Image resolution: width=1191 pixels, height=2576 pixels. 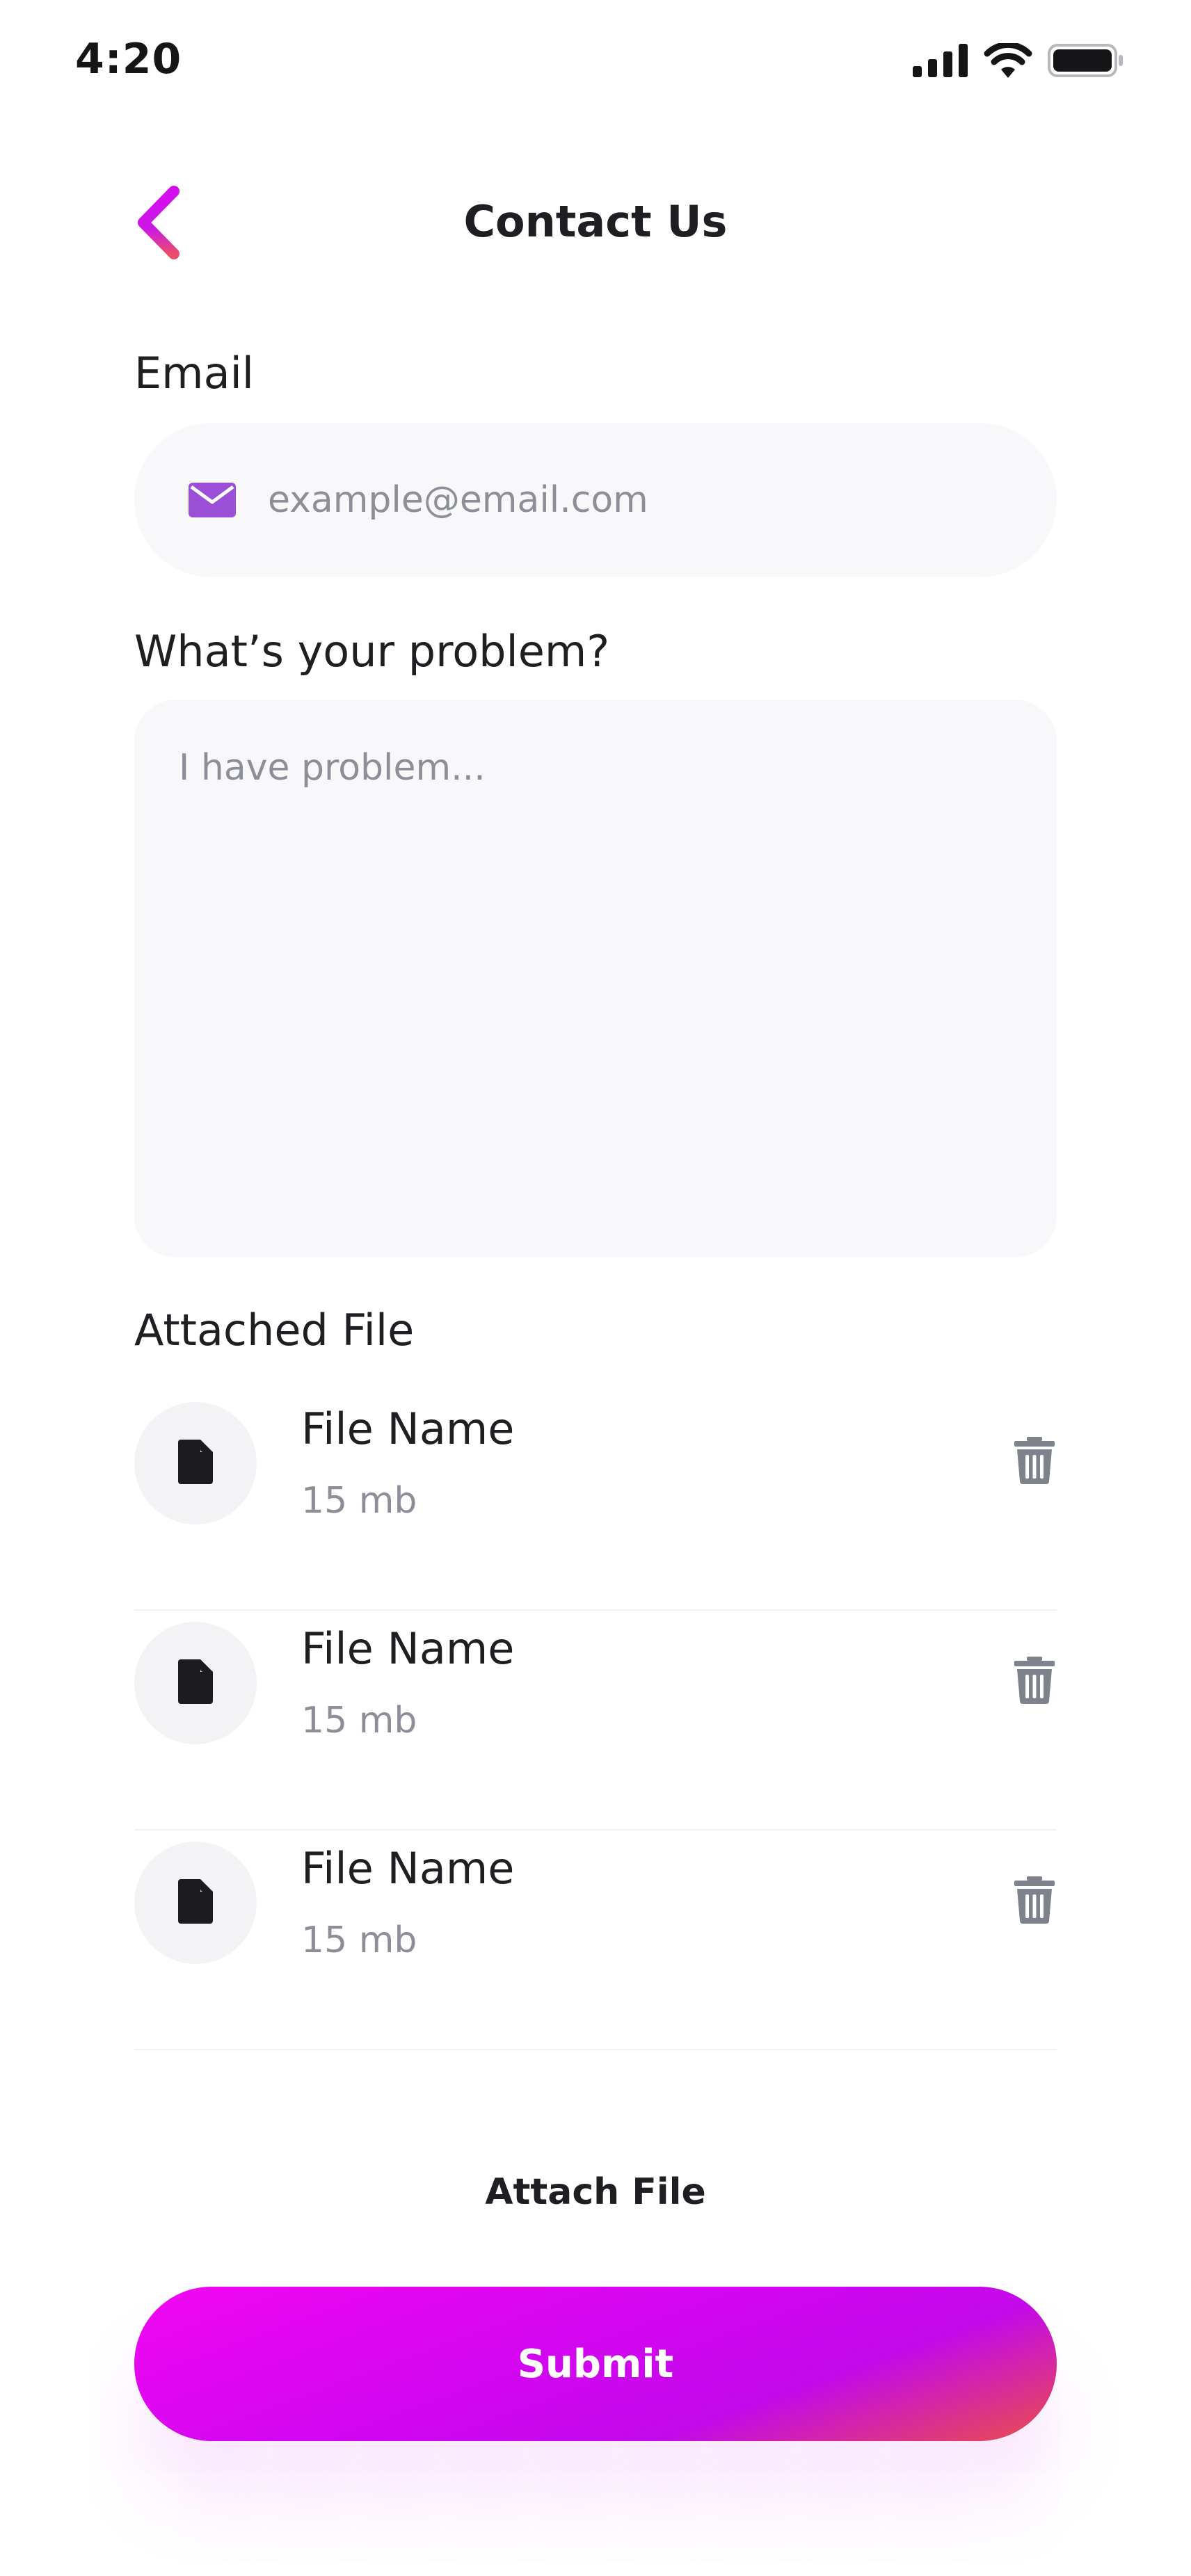 I want to click on battery-icon, so click(x=1086, y=62).